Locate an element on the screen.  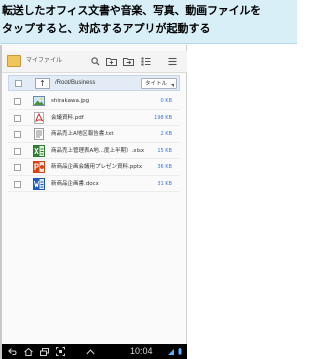
file-row: shirakawa.jpg 0 KB is located at coordinates (94, 101).